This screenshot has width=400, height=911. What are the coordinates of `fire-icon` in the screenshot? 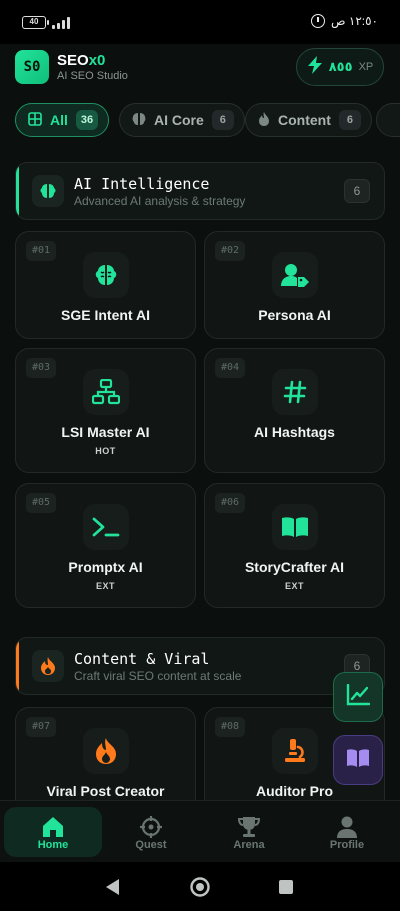 It's located at (106, 751).